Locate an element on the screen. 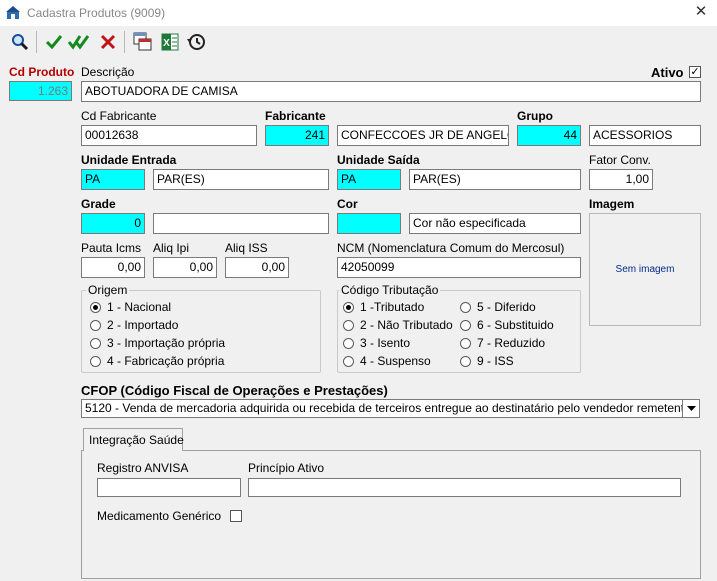 Image resolution: width=717 pixels, height=581 pixels. descricao-field: ABOTUADORA DE CAMISA is located at coordinates (391, 91).